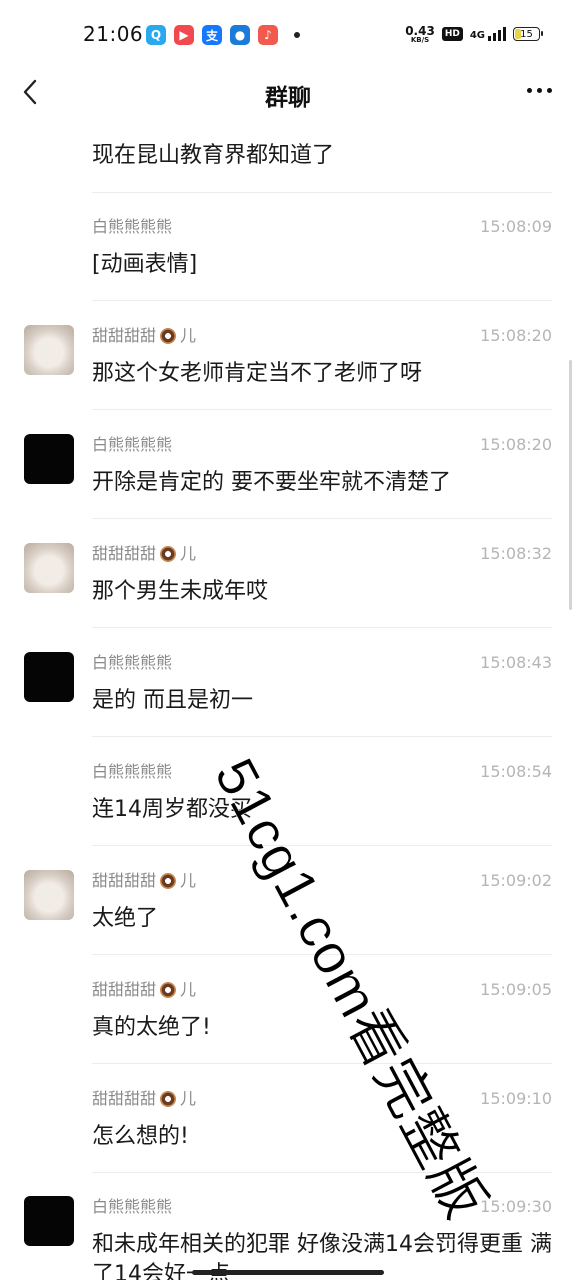 Image resolution: width=576 pixels, height=1280 pixels. Describe the element at coordinates (223, 35) in the screenshot. I see `notification-icons: Q ▶ 支 ● ♪` at that location.